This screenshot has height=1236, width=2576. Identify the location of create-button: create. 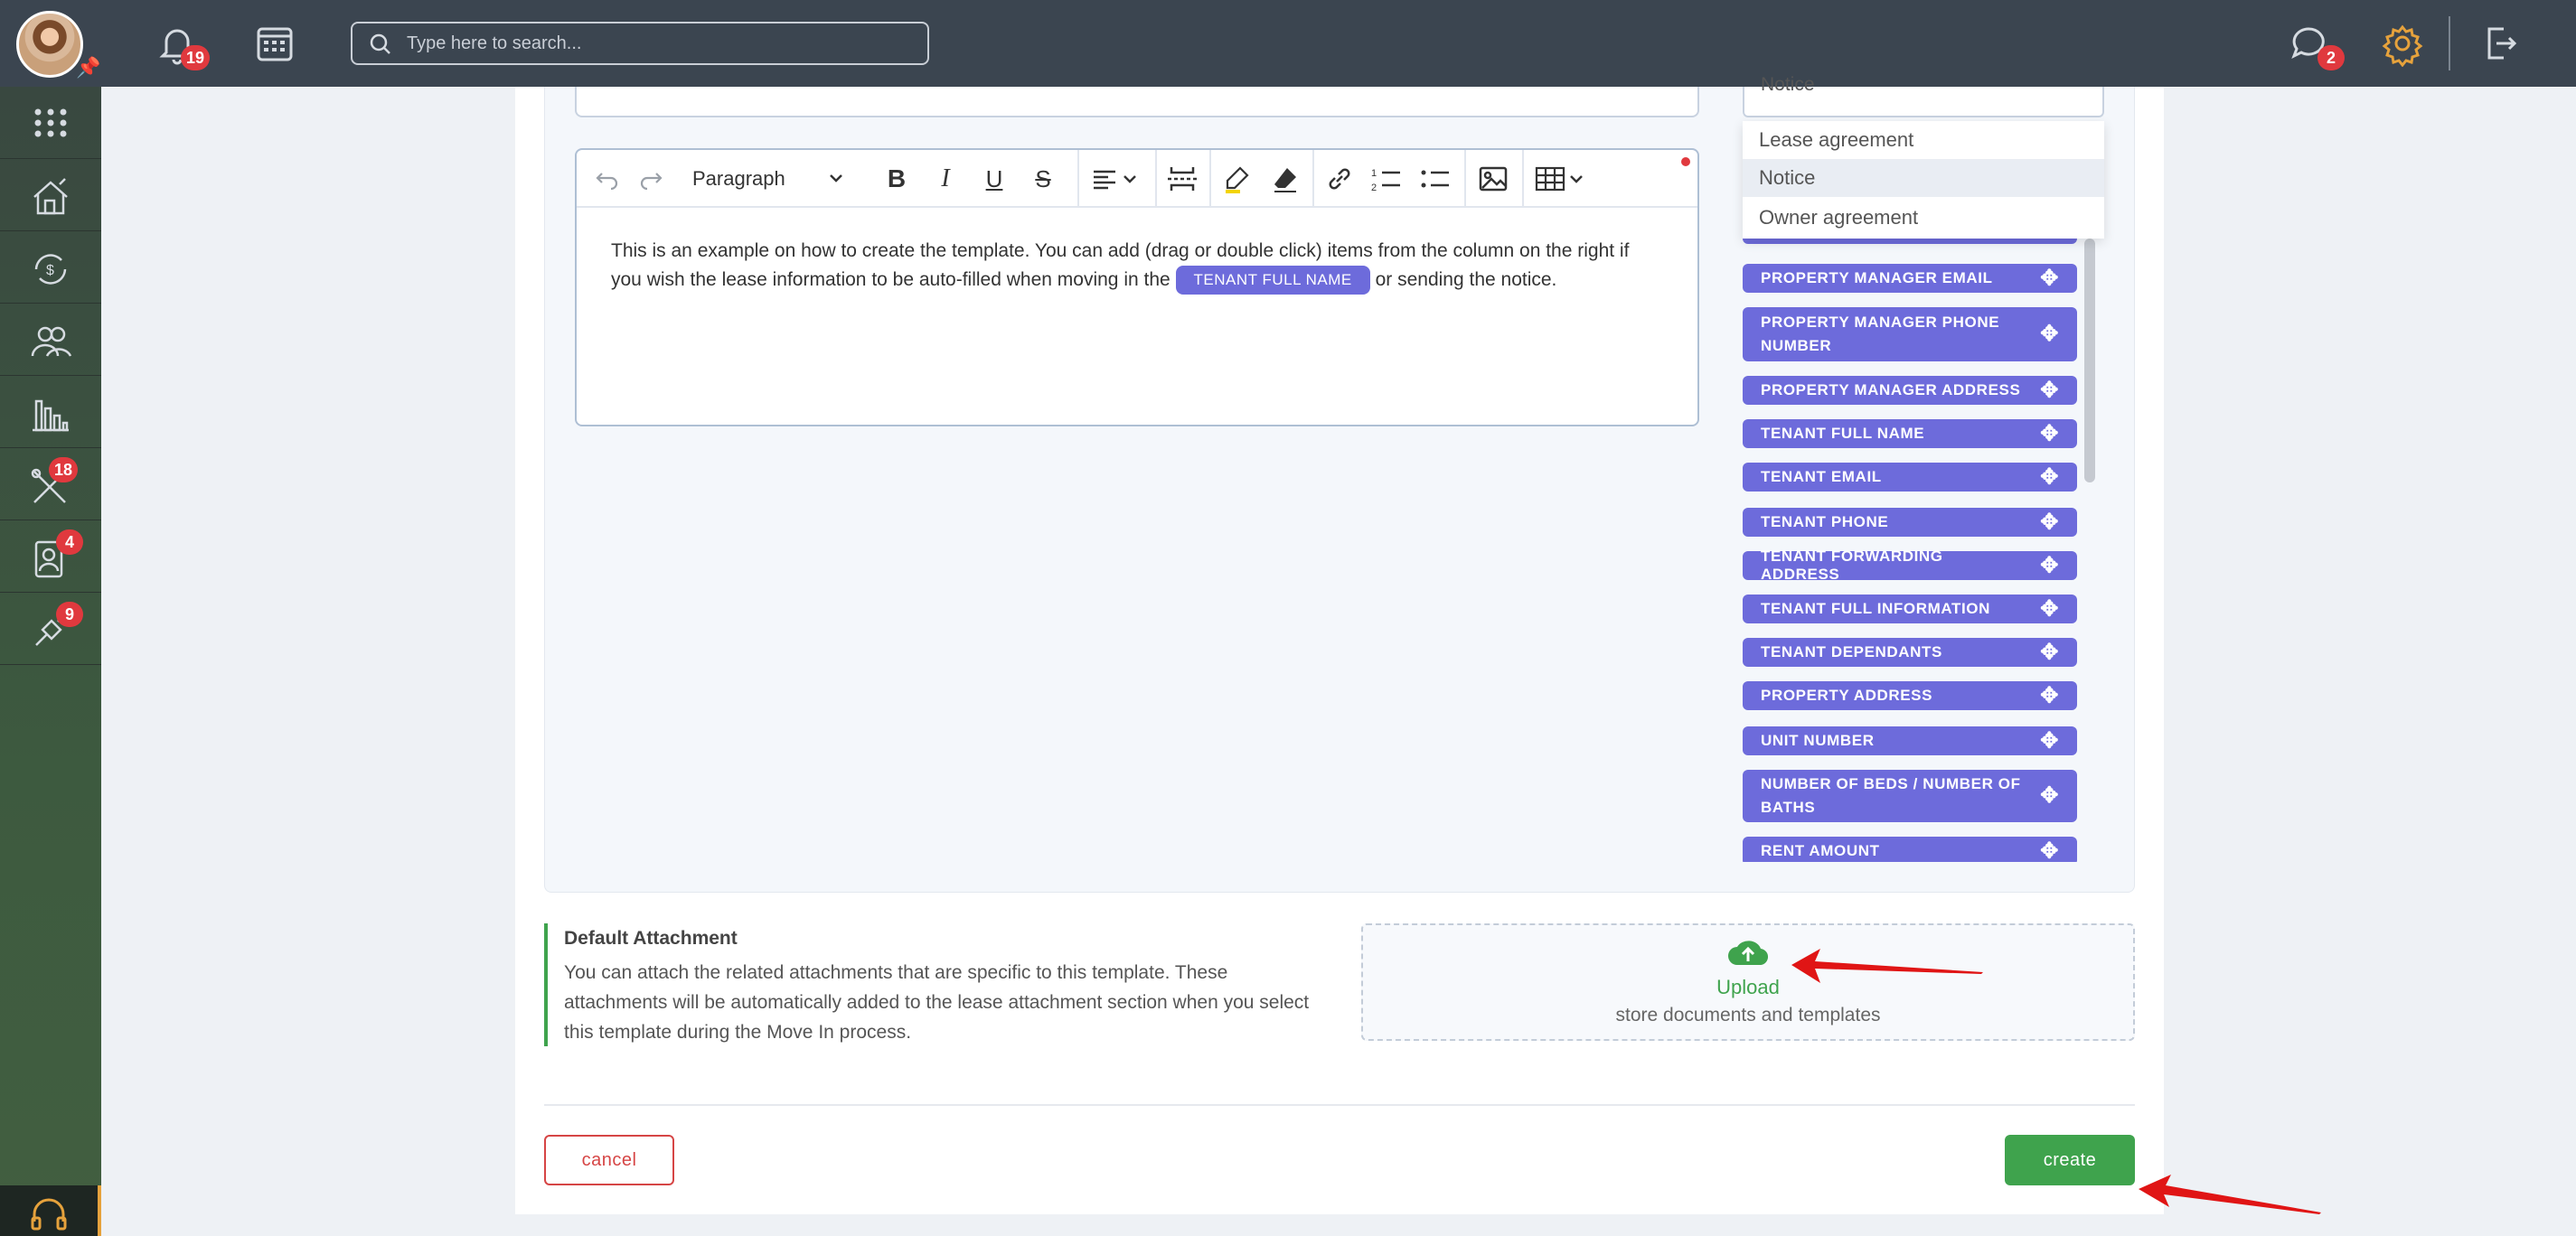
(2070, 1160).